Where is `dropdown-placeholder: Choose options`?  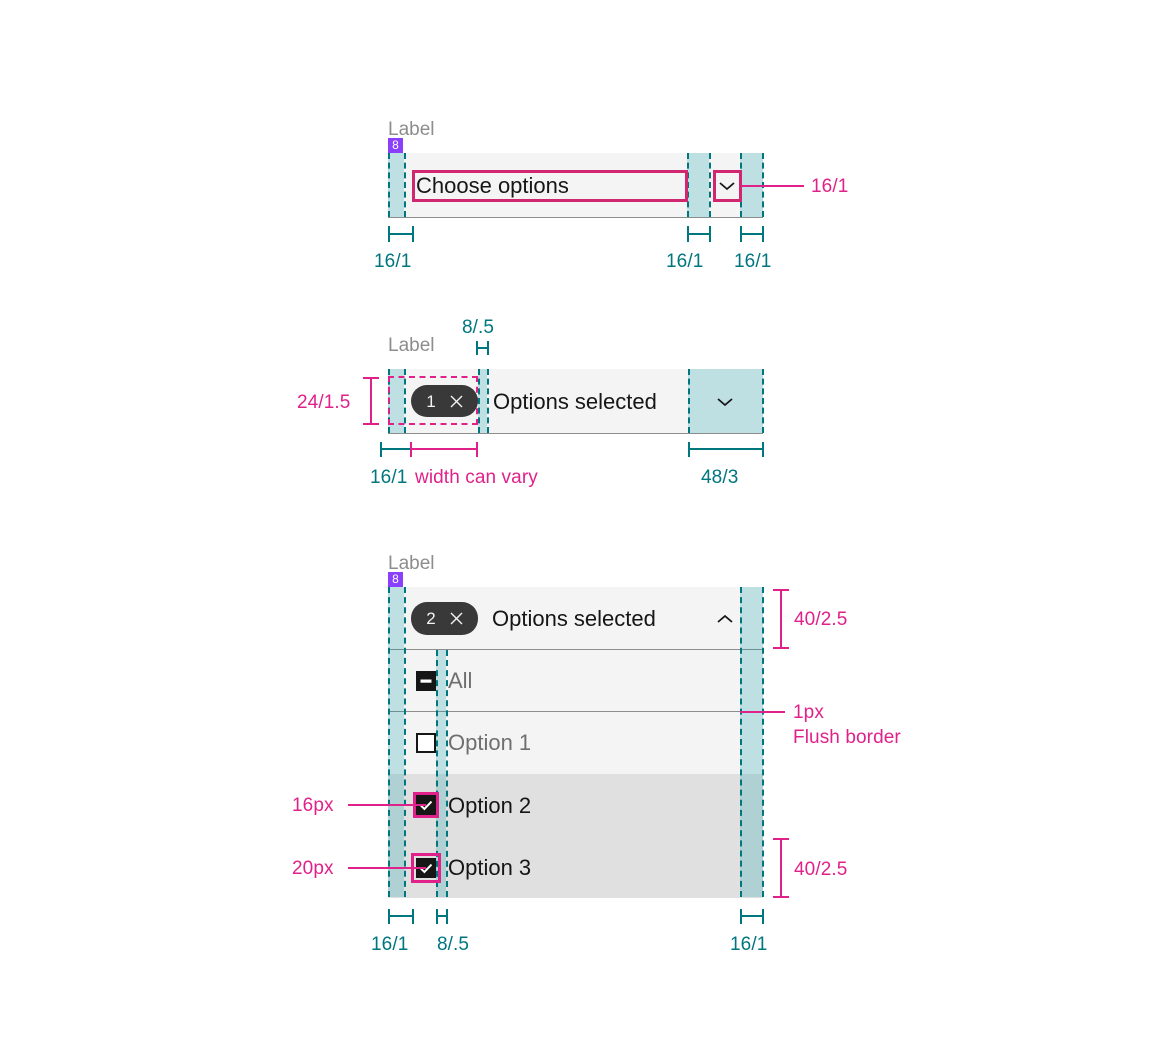
dropdown-placeholder: Choose options is located at coordinates (492, 185).